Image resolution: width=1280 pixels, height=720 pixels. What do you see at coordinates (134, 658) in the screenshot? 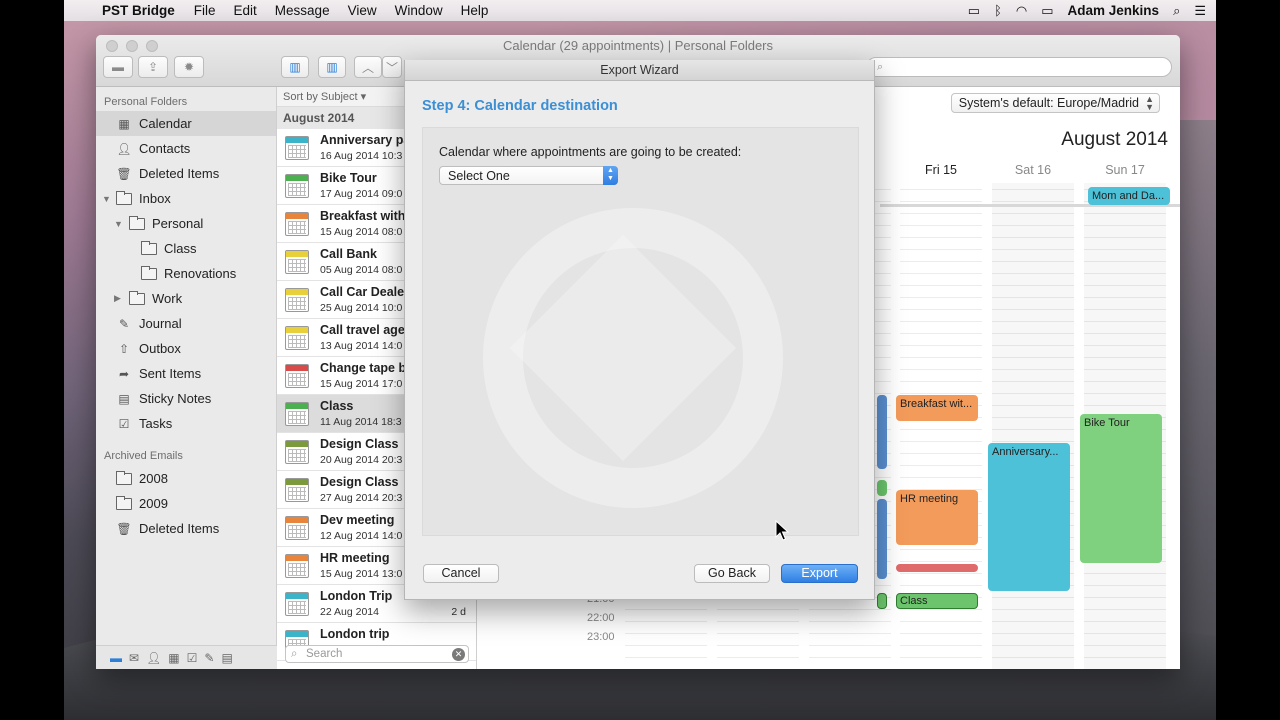
I see `mail-module-icon: ✉` at bounding box center [134, 658].